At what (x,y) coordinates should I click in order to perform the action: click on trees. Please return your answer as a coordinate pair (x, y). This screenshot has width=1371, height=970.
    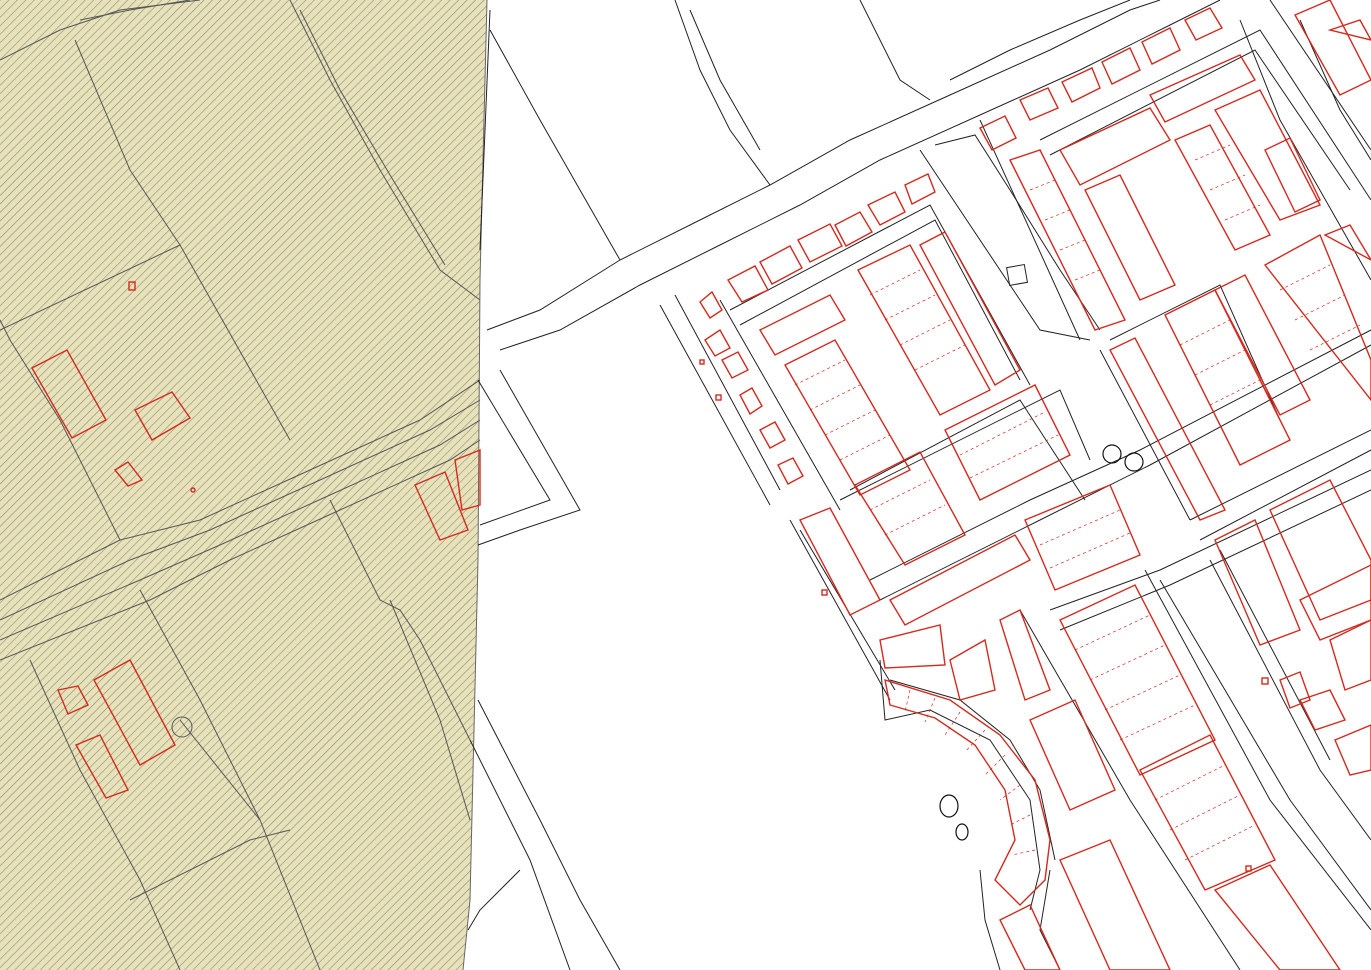
    Looking at the image, I should click on (1041, 642).